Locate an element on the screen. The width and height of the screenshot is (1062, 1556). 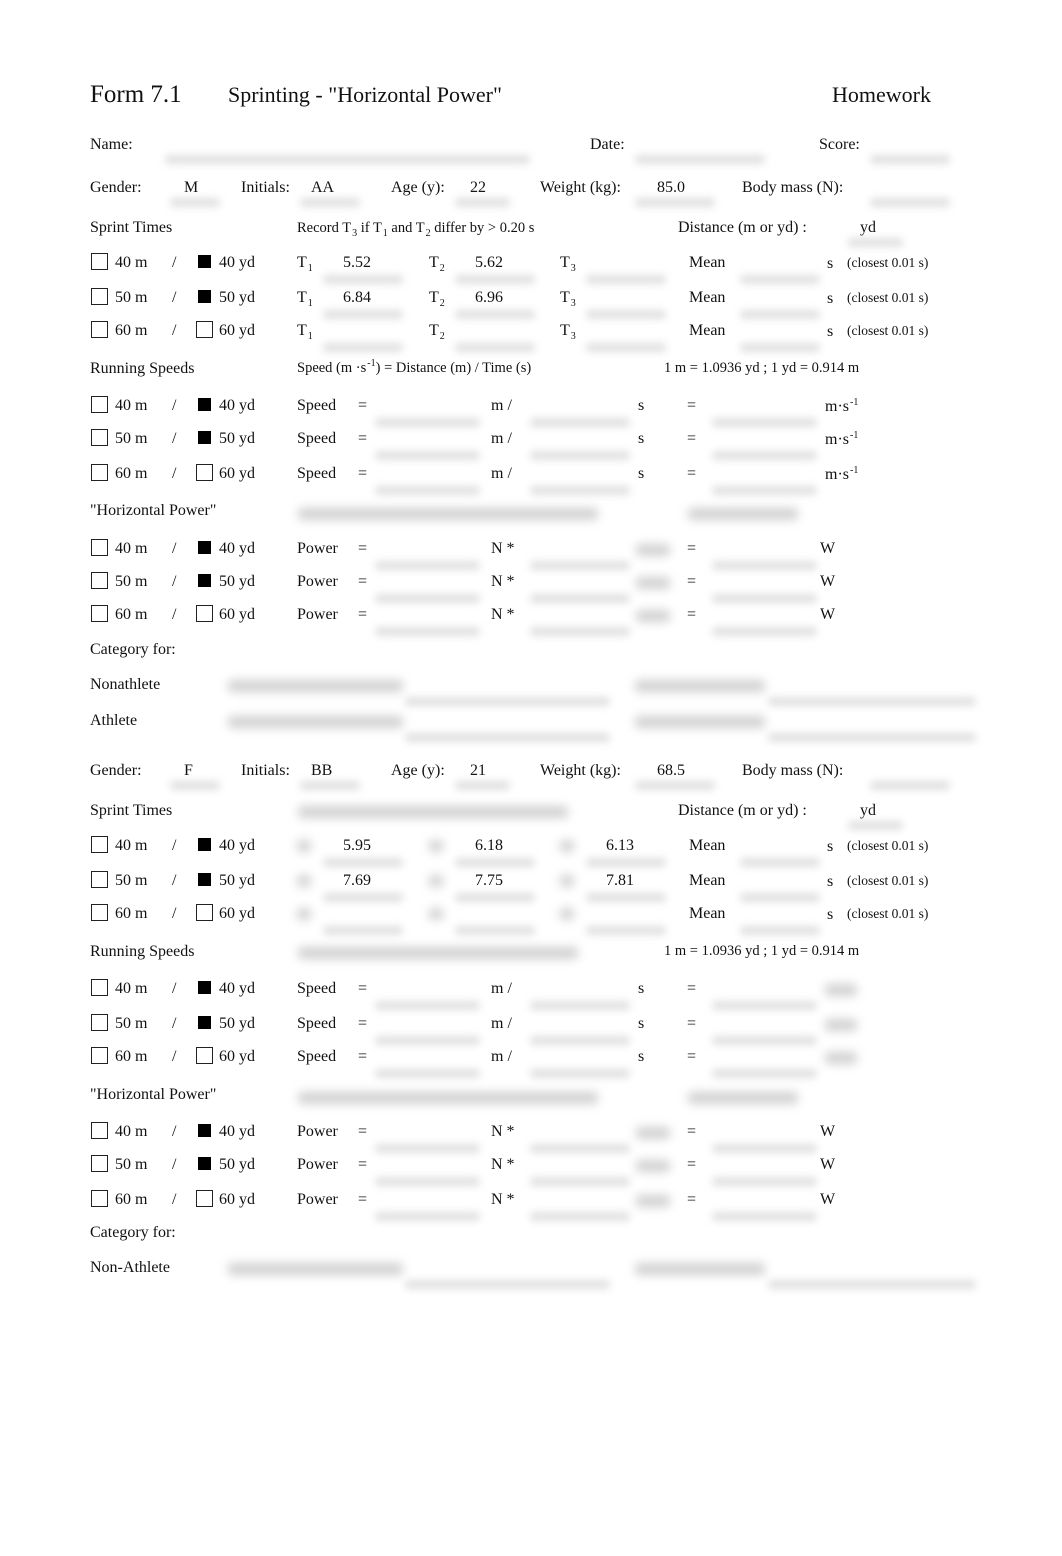
t2-value: 6.18 is located at coordinates (489, 846).